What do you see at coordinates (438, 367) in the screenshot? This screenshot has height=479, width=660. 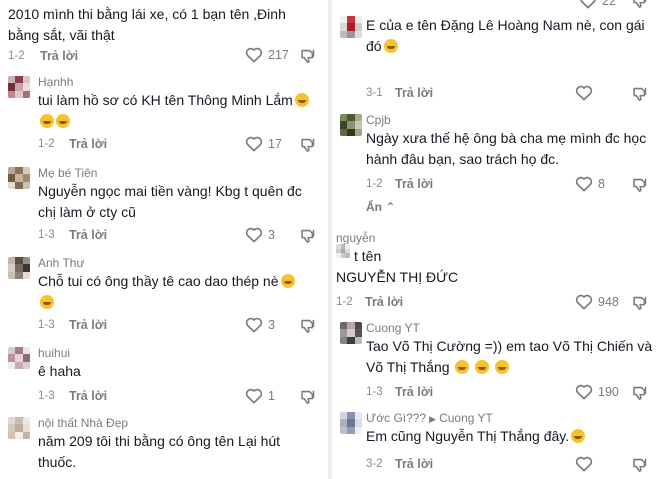 I see `comment-text-line: Võ Thị Thắng` at bounding box center [438, 367].